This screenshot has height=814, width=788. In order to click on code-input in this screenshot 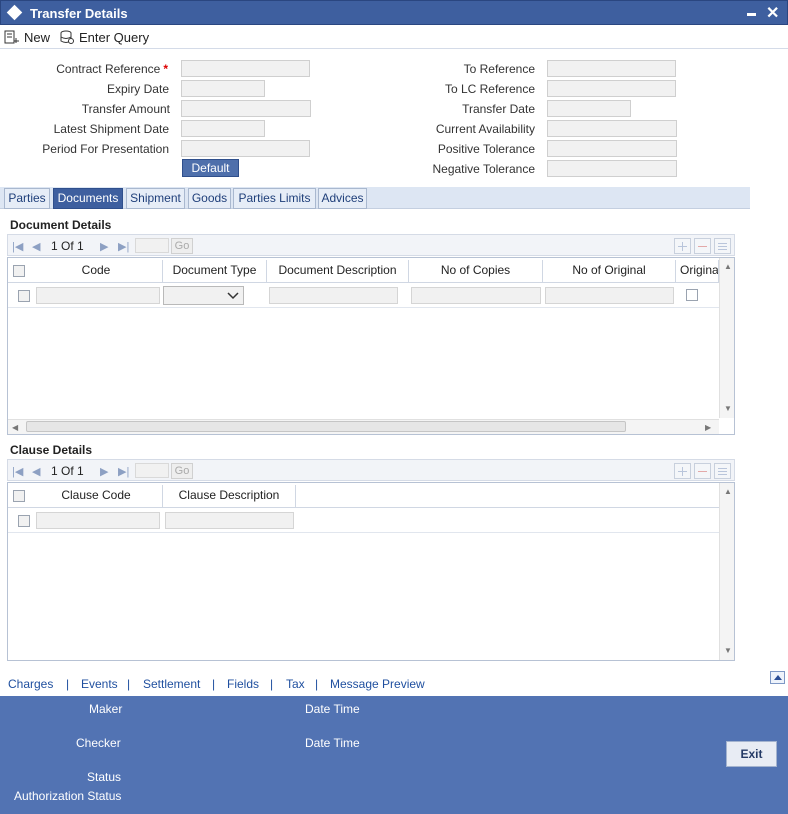, I will do `click(98, 295)`.